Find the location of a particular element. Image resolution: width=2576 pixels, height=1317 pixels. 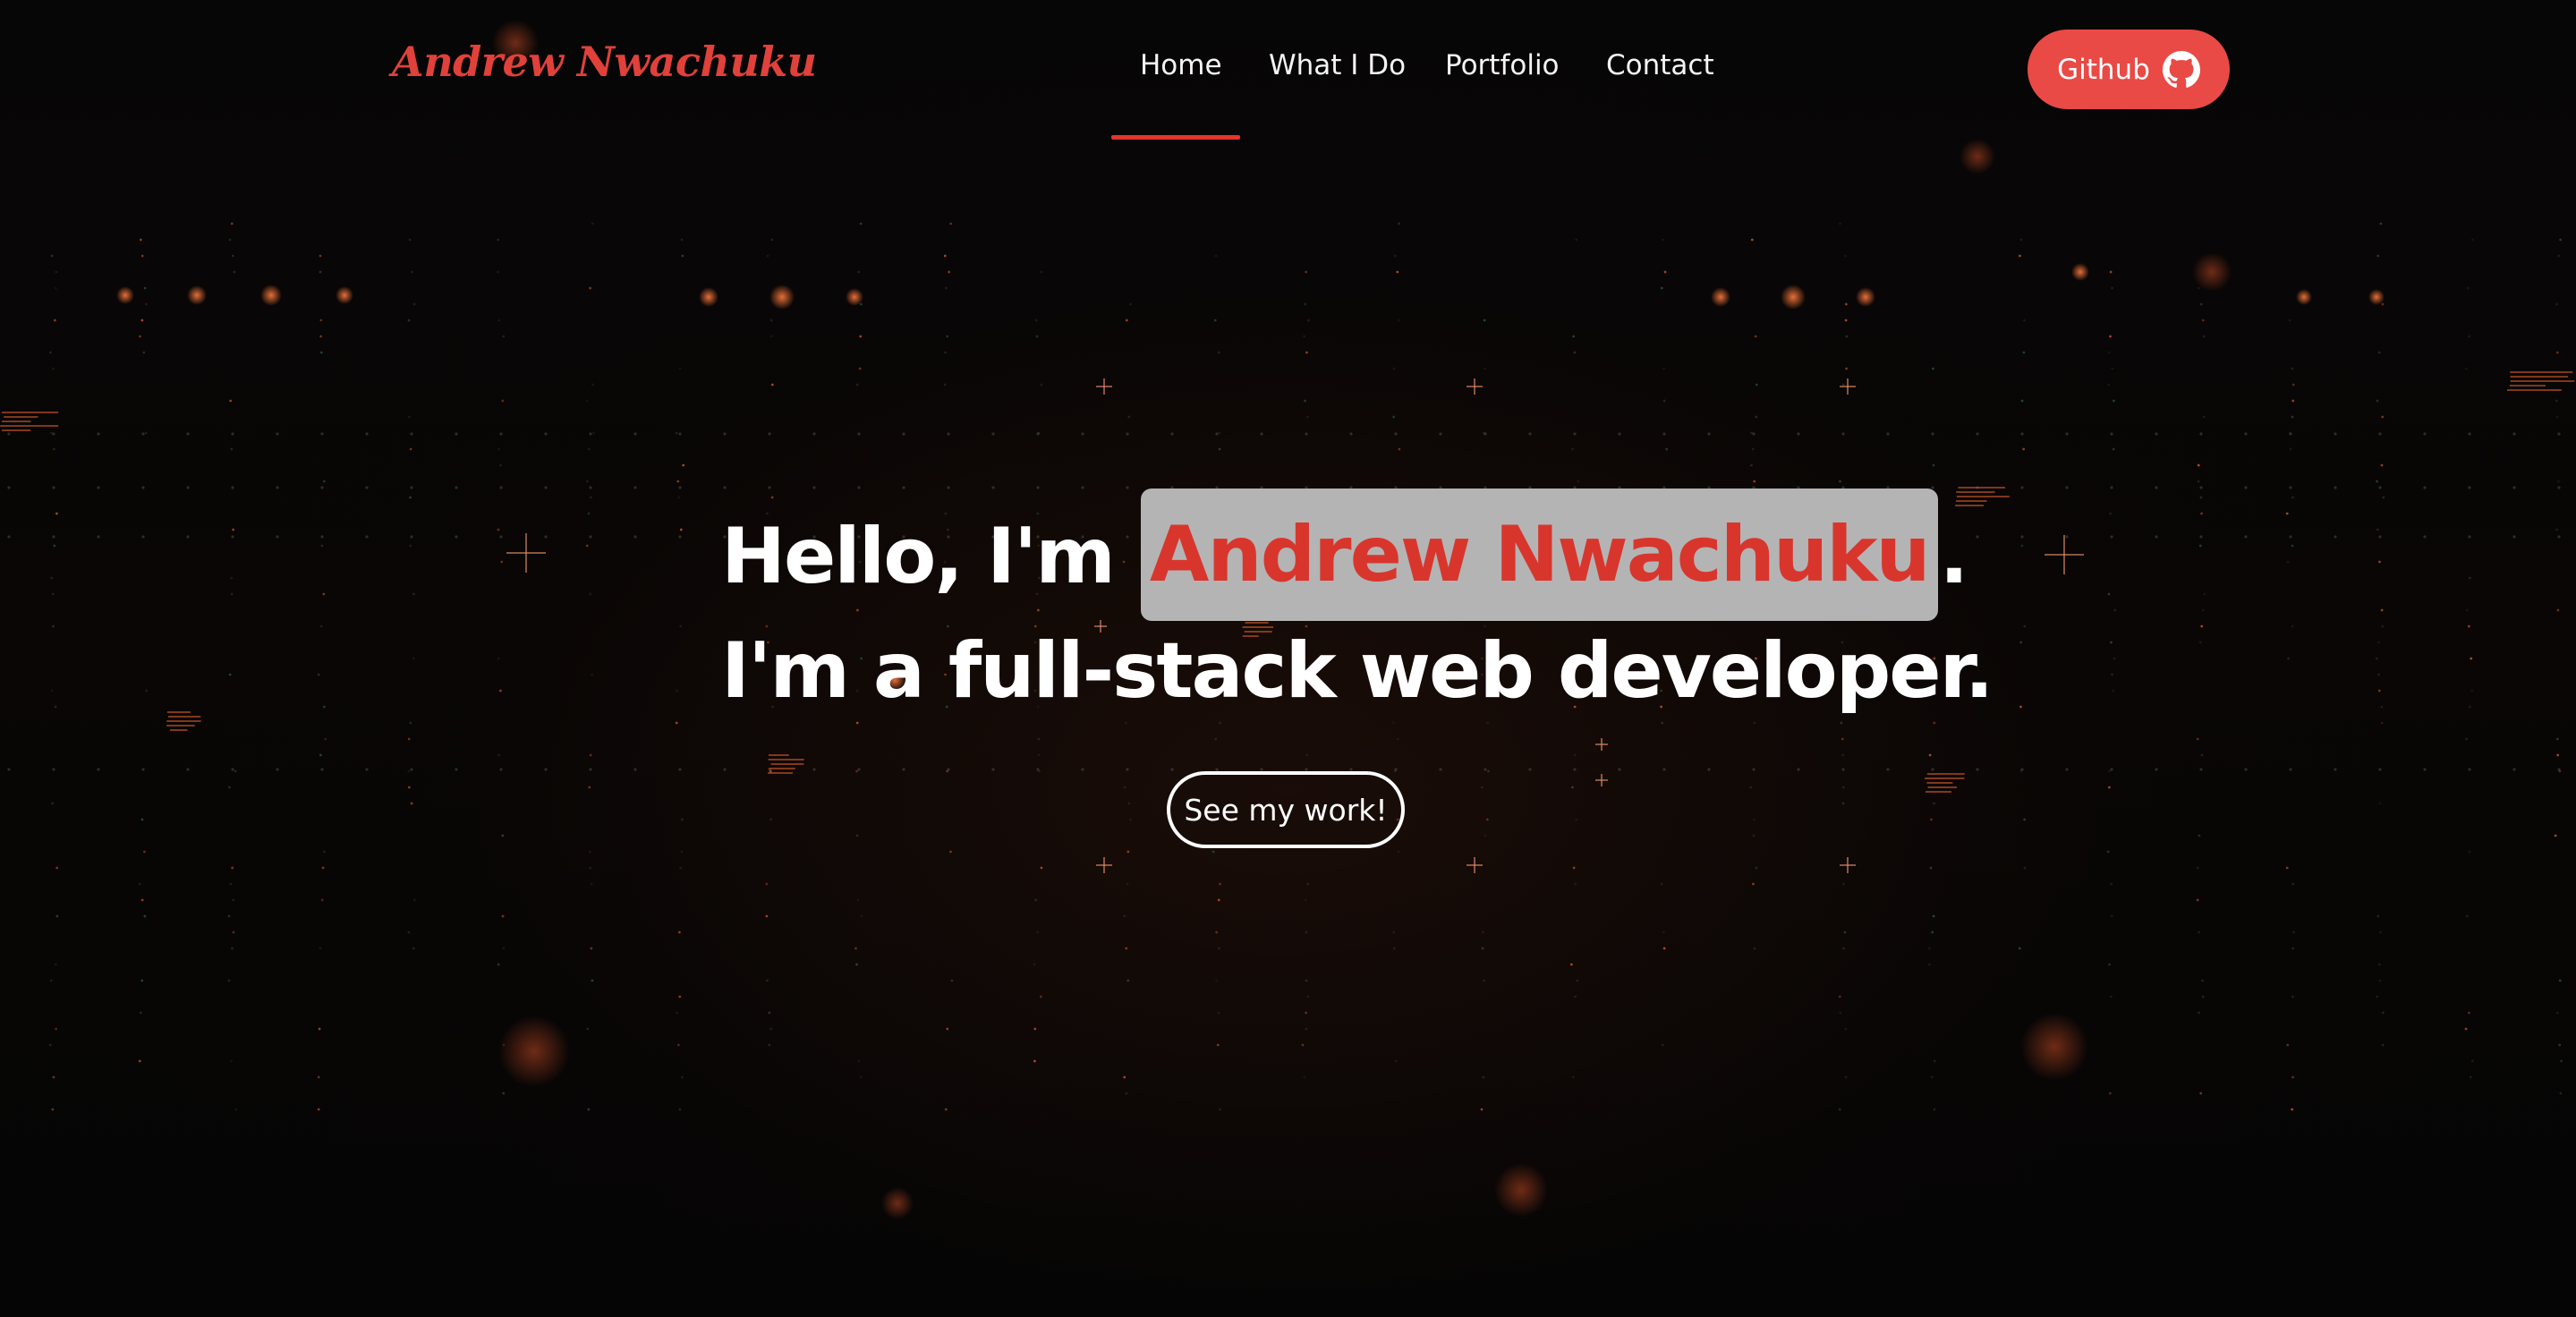

hero-greeting: Hello, I'm Andrew Nwachuku. is located at coordinates (1345, 556).